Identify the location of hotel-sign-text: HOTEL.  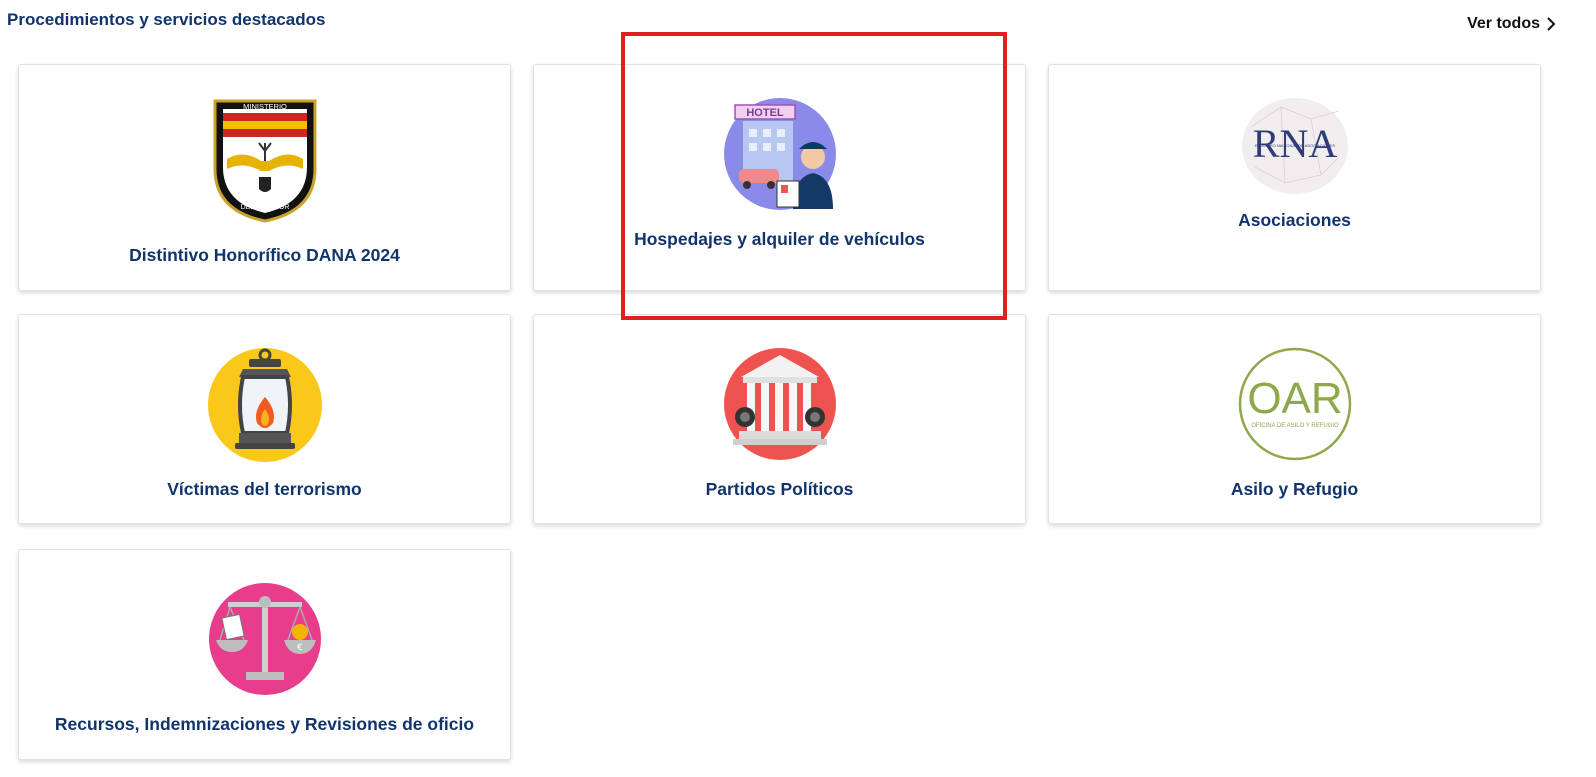
(765, 113).